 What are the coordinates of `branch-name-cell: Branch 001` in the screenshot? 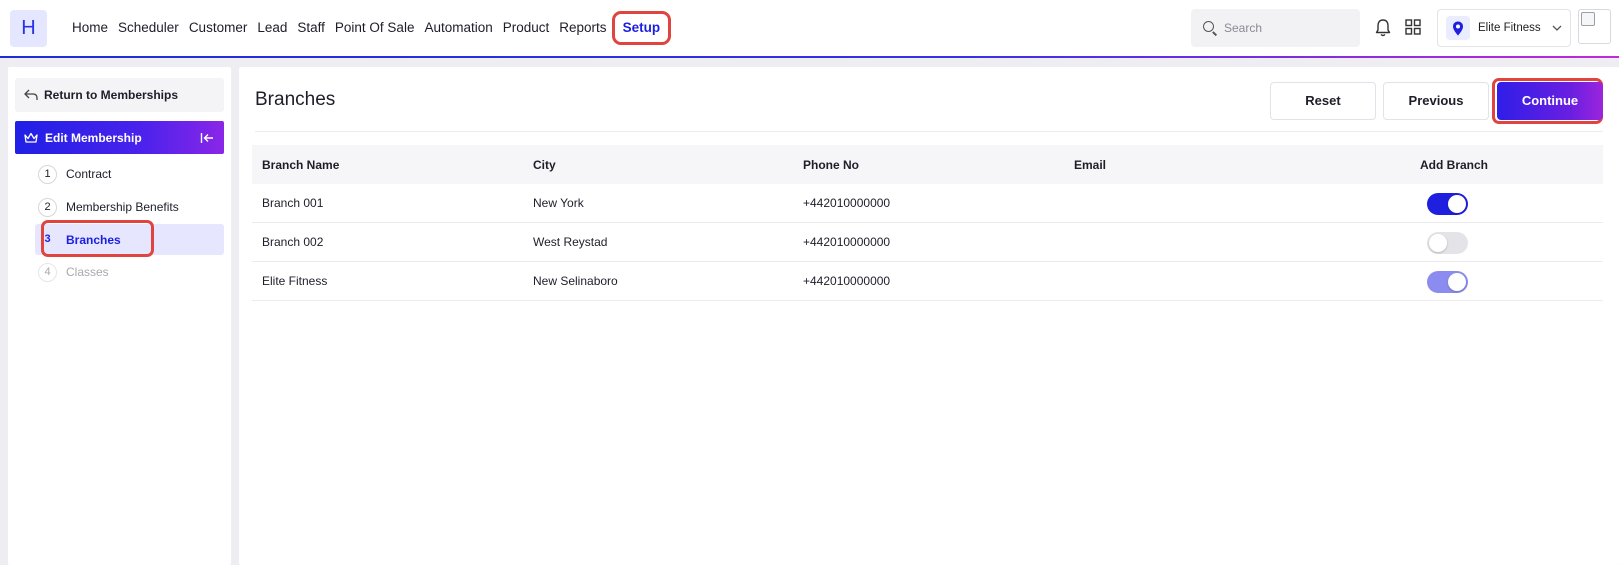 It's located at (293, 203).